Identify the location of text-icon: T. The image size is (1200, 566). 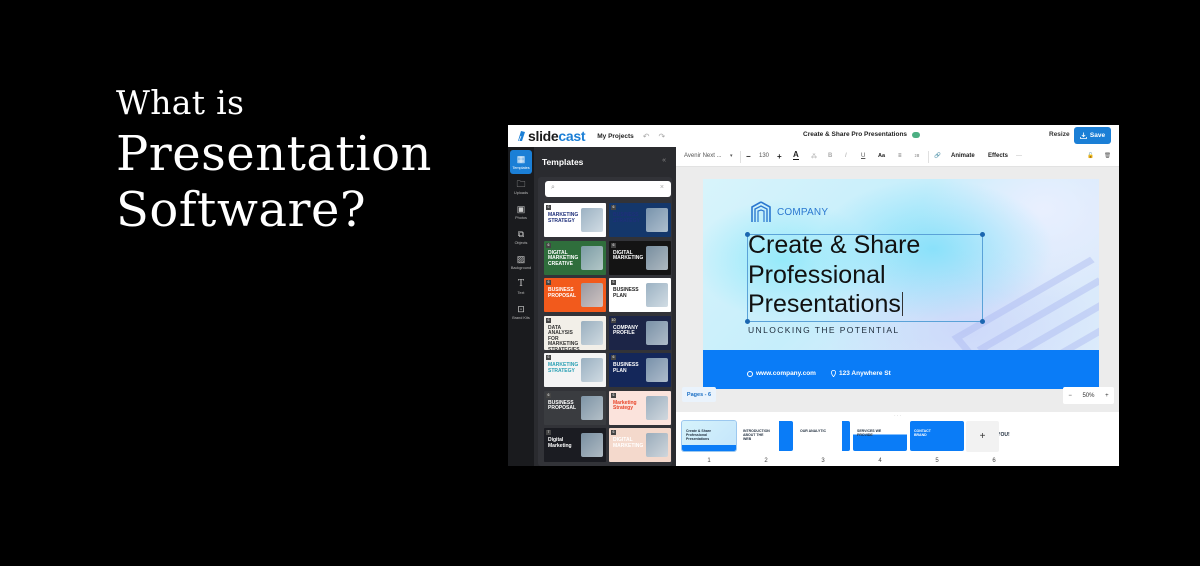
(520, 284).